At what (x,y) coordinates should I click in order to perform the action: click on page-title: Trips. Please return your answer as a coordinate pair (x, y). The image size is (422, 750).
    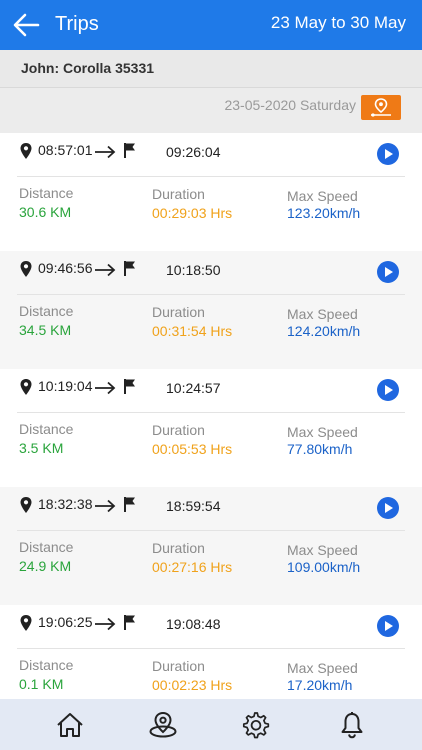
    Looking at the image, I should click on (77, 24).